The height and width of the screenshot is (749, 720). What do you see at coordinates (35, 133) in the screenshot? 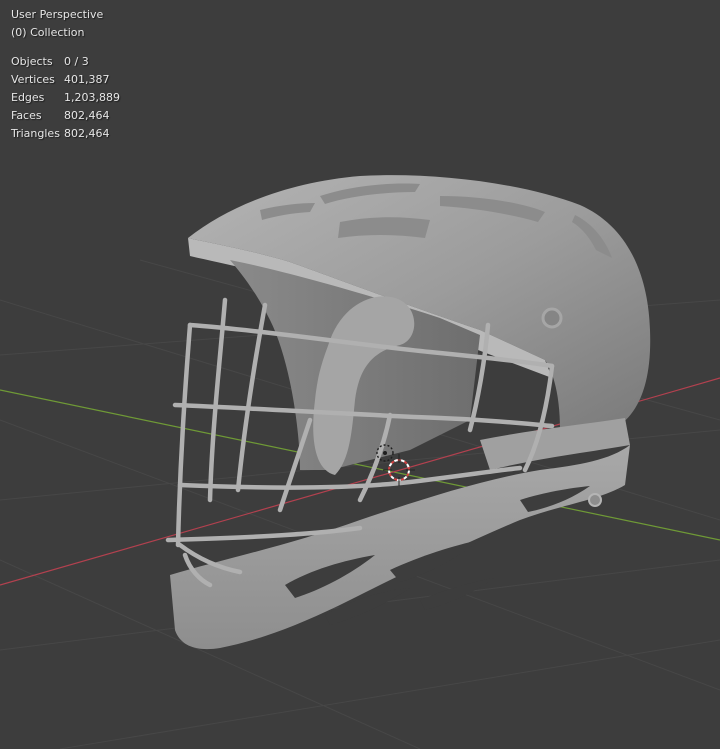
I see `stat-label-triangles: Triangles` at bounding box center [35, 133].